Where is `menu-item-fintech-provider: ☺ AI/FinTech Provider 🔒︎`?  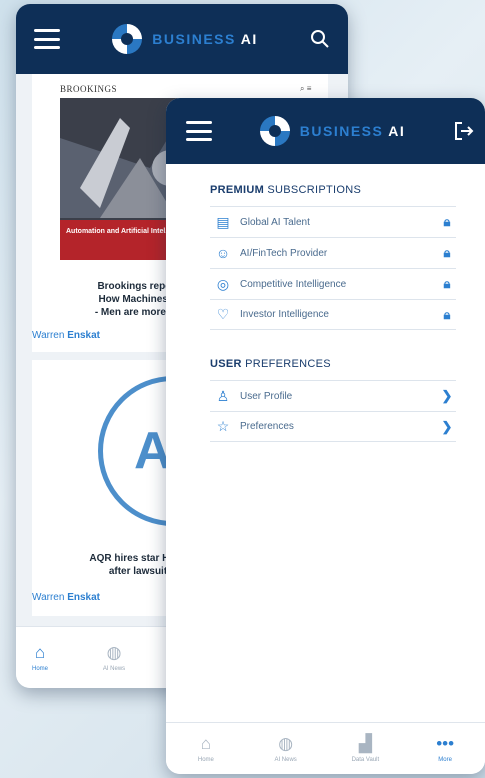
menu-item-fintech-provider: ☺ AI/FinTech Provider 🔒︎ is located at coordinates (333, 252).